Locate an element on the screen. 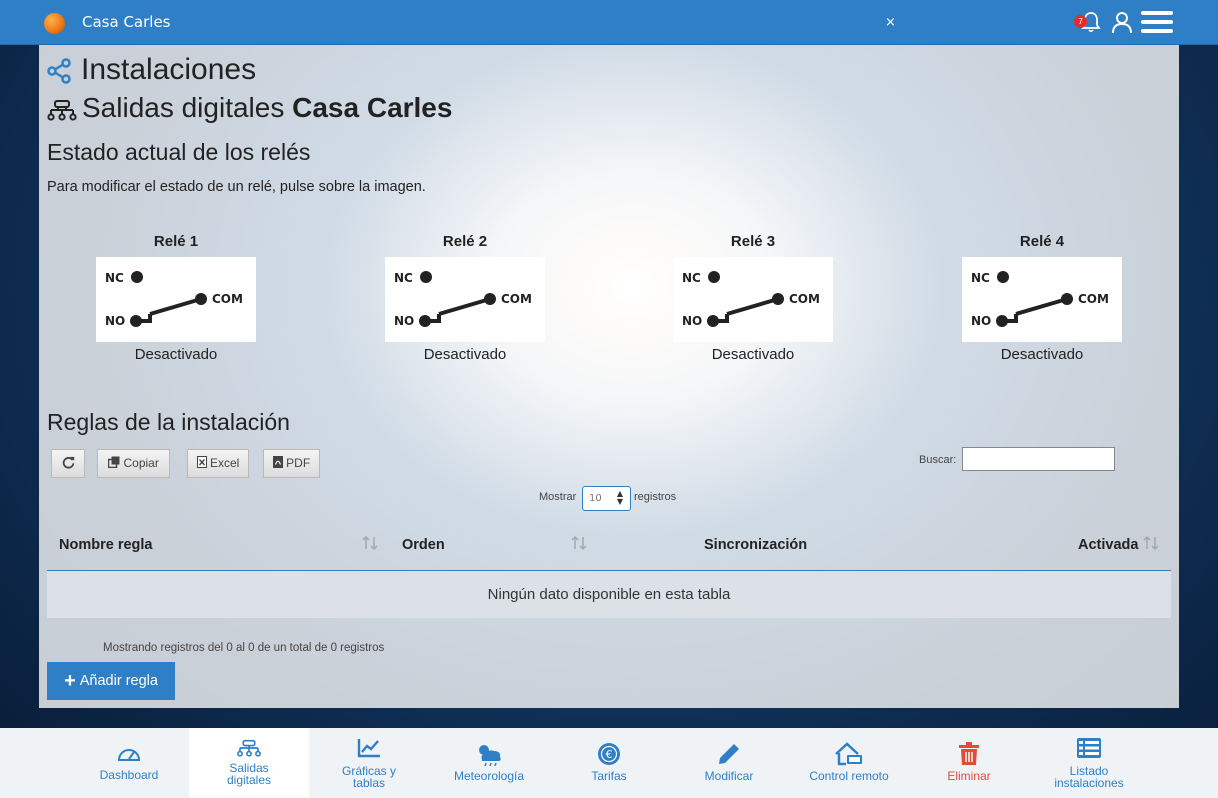 This screenshot has height=798, width=1218. nav-rates: € Tarifas is located at coordinates (609, 763).